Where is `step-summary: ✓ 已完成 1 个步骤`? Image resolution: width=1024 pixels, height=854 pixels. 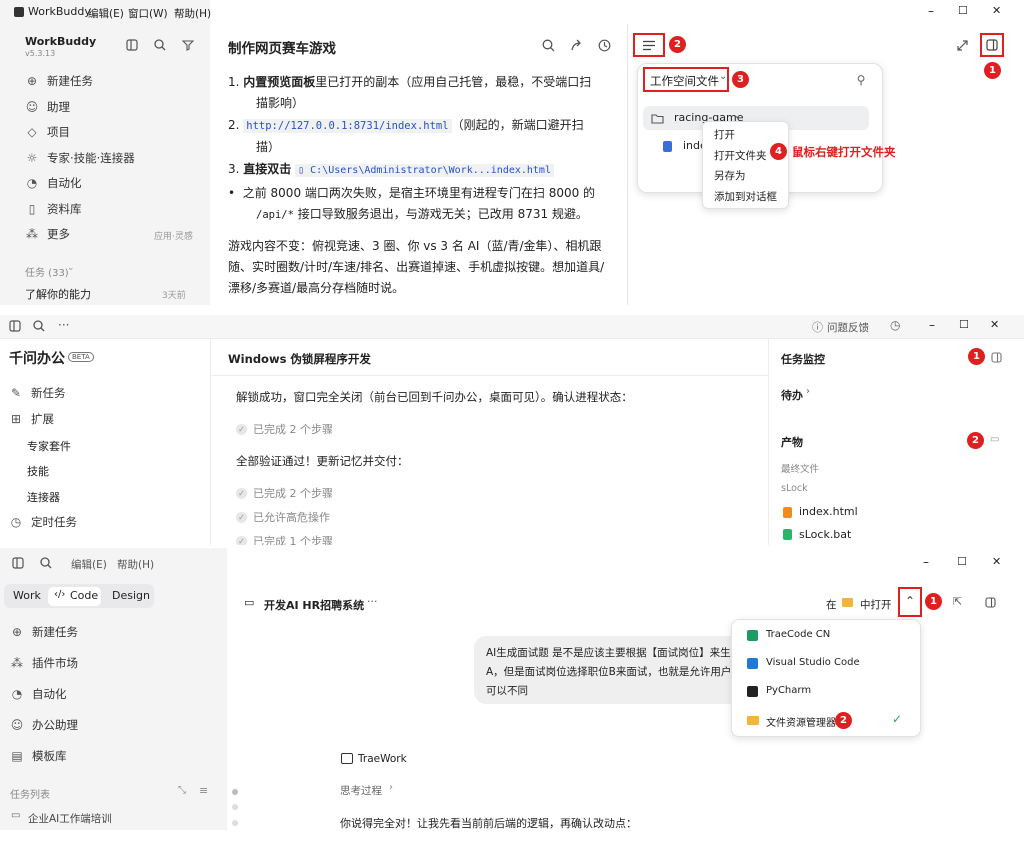 step-summary: ✓ 已完成 1 个步骤 is located at coordinates (284, 539).